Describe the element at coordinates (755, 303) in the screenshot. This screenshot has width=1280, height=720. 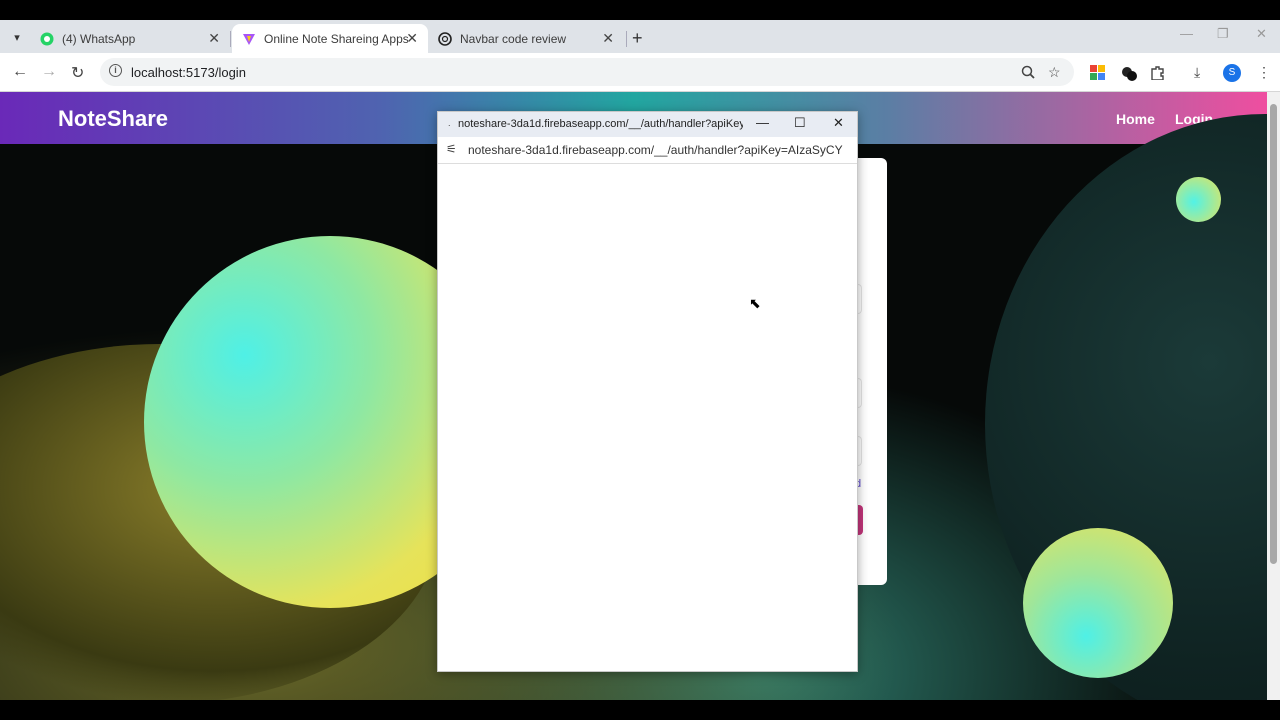
I see `mouse-cursor-icon: ⬉` at that location.